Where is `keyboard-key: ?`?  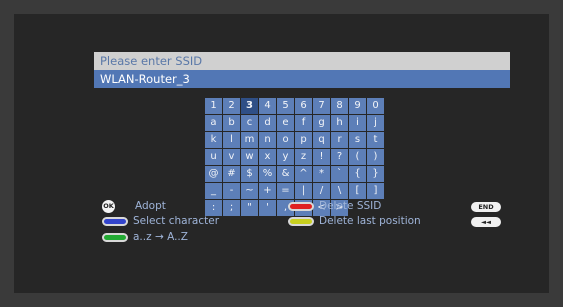
keyboard-key: ? is located at coordinates (339, 157).